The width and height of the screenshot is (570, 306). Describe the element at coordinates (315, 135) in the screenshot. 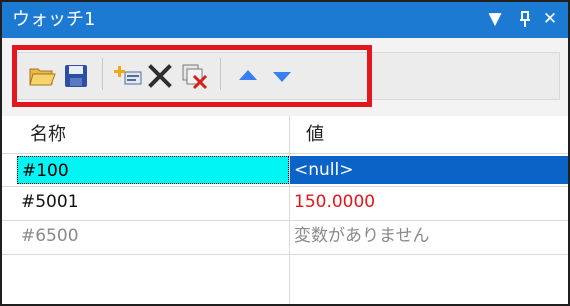

I see `column-header-value: 値` at that location.